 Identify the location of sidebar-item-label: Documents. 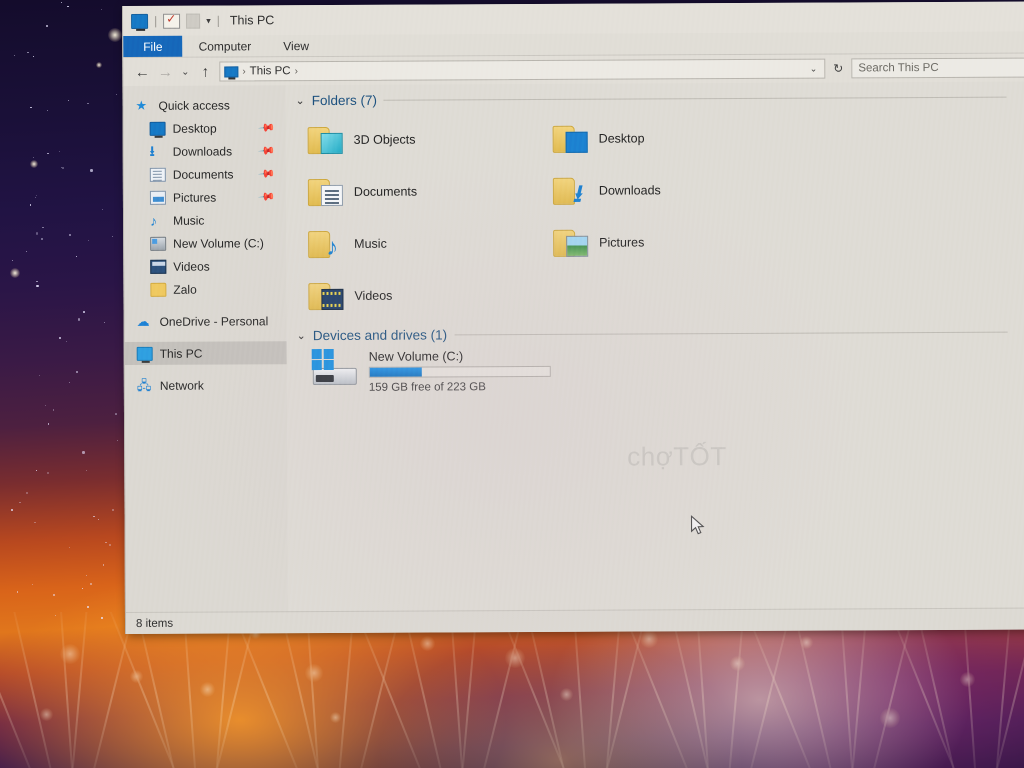
(203, 174).